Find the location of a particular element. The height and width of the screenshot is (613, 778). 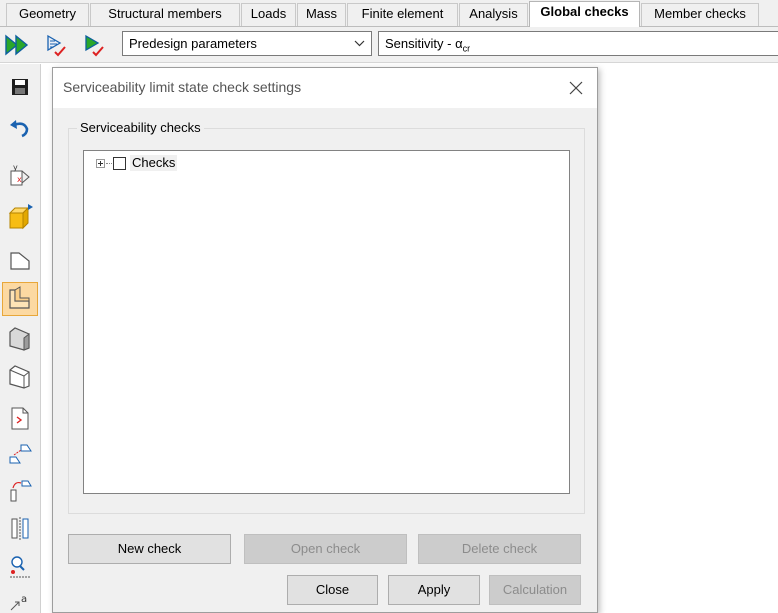

member-copy-icon is located at coordinates (20, 455).